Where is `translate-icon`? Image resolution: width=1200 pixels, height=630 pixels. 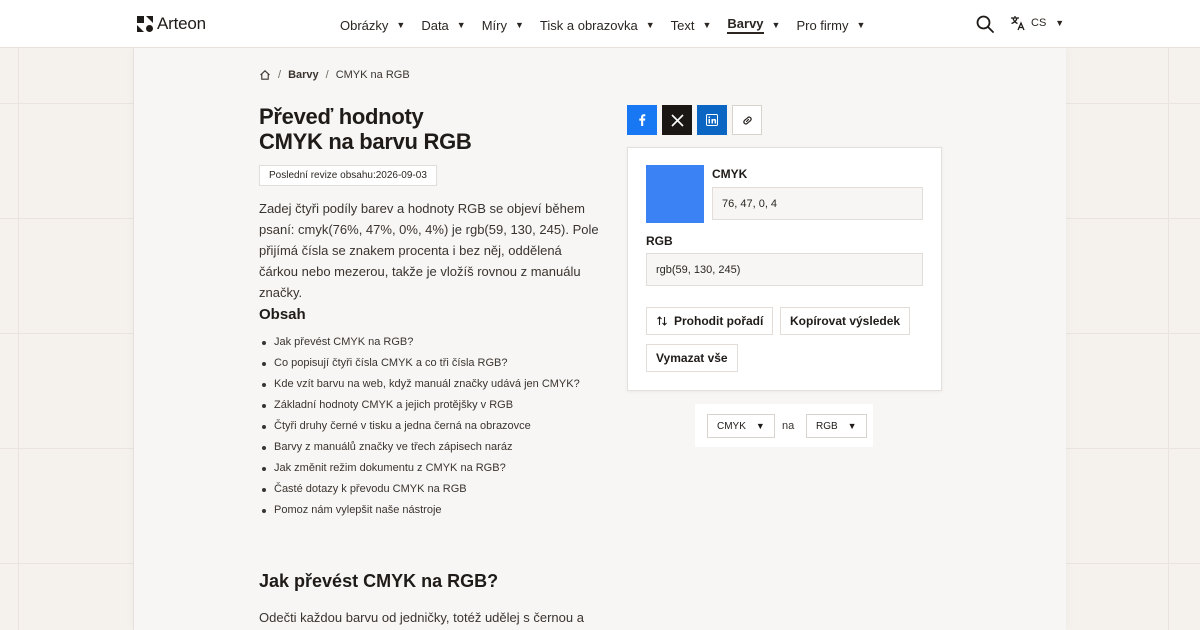
translate-icon is located at coordinates (1018, 23).